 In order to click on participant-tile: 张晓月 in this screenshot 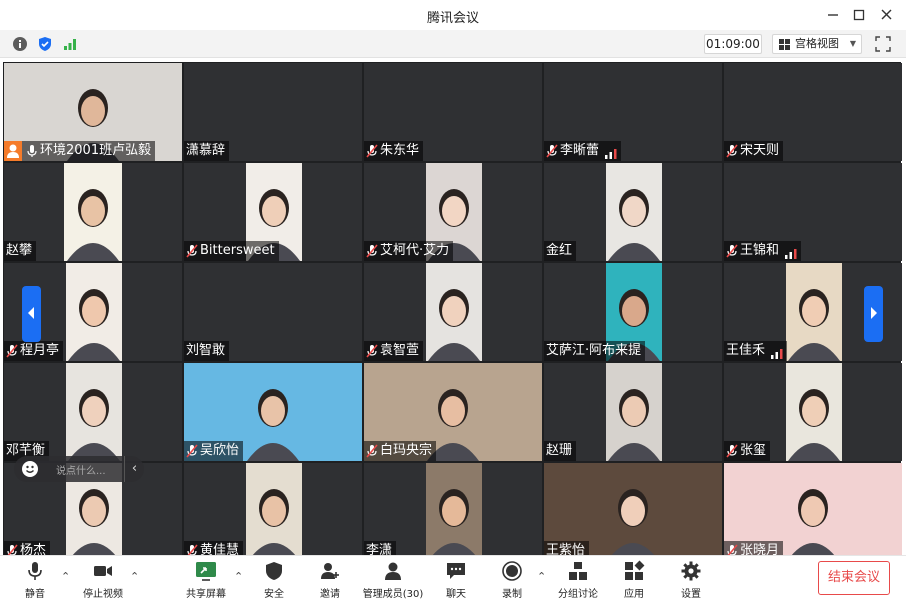, I will do `click(813, 512)`.